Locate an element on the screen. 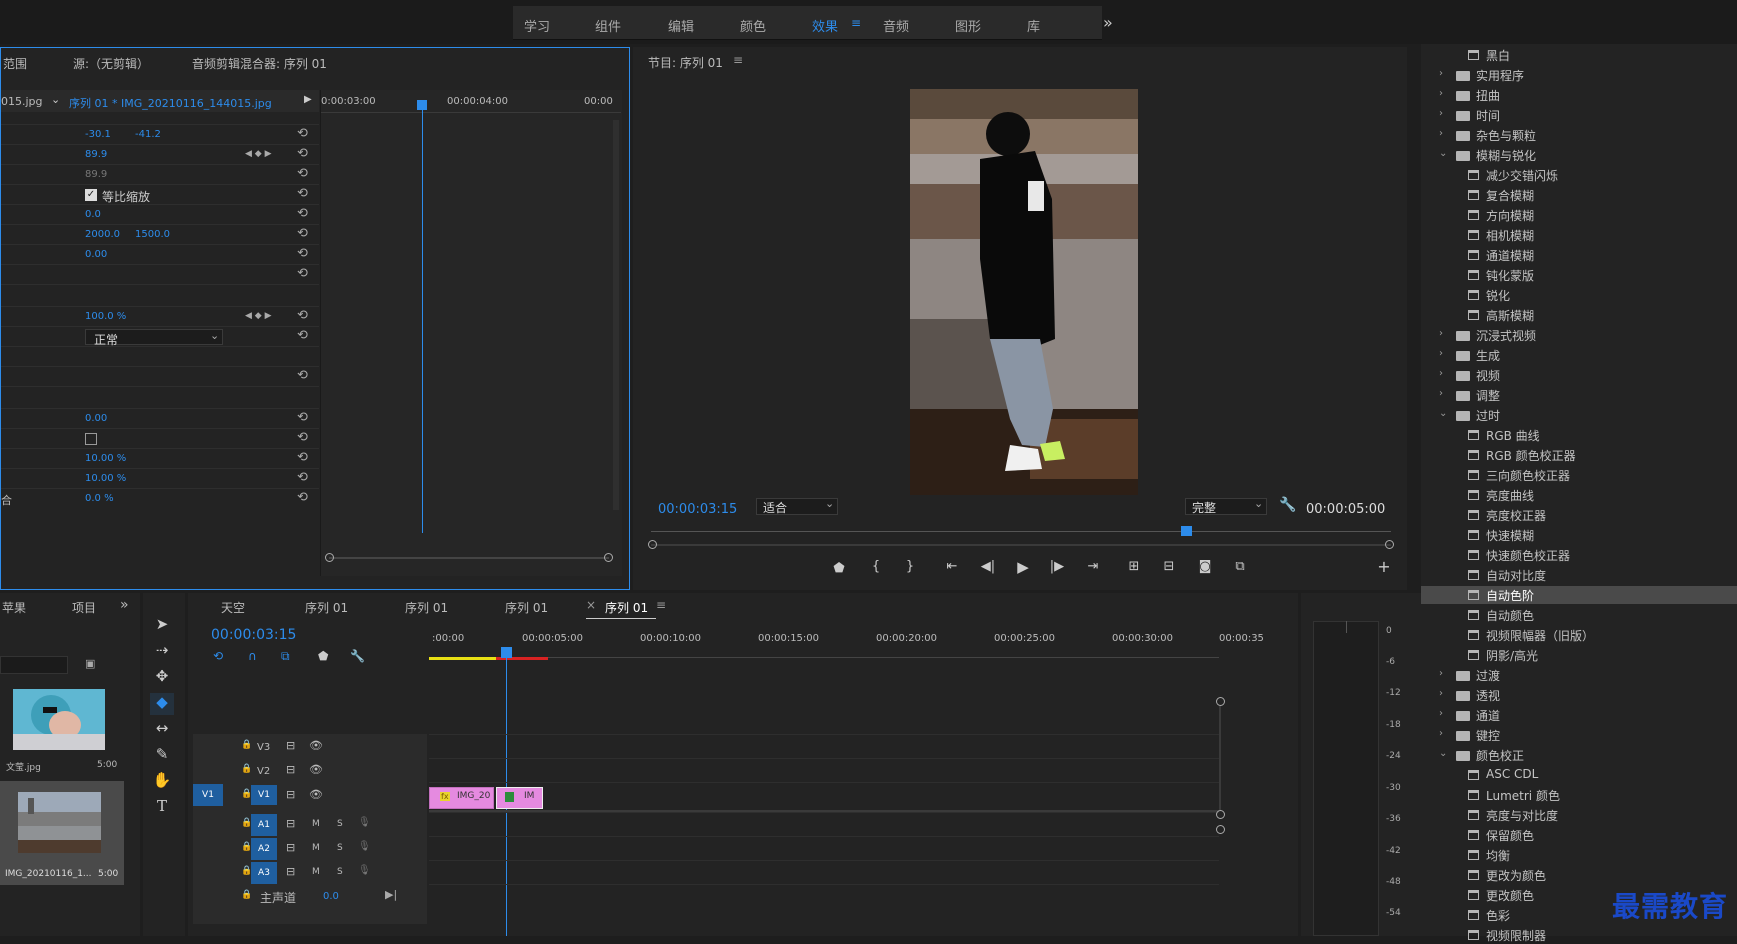  add-button-icon: + is located at coordinates (1384, 566).